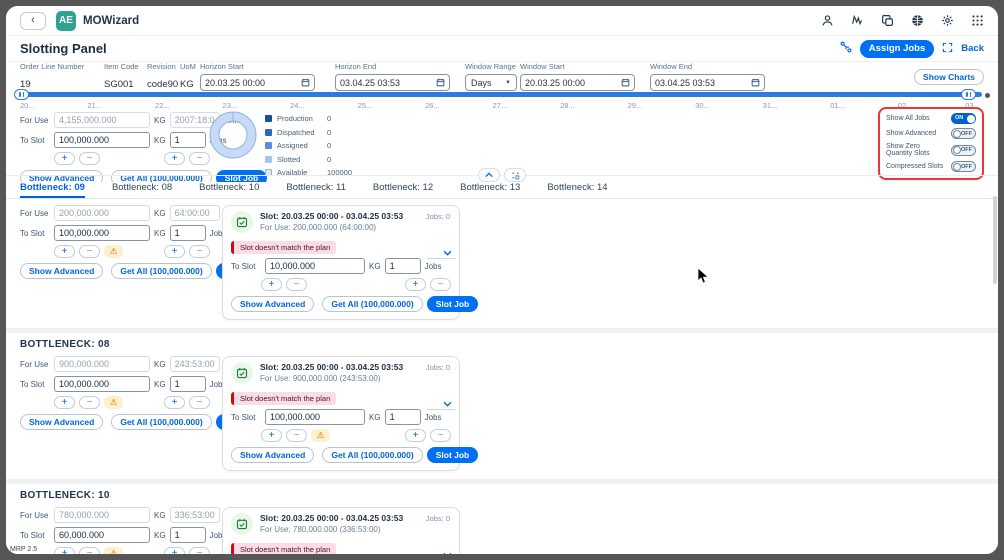  Describe the element at coordinates (121, 76) in the screenshot. I see `field-item-code: Item Code SG001` at that location.